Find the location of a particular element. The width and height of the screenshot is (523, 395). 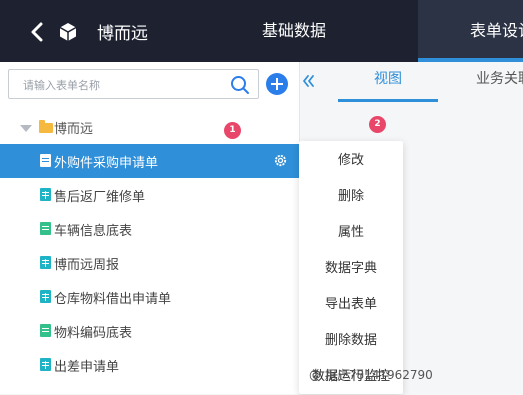

search-input is located at coordinates (123, 85).